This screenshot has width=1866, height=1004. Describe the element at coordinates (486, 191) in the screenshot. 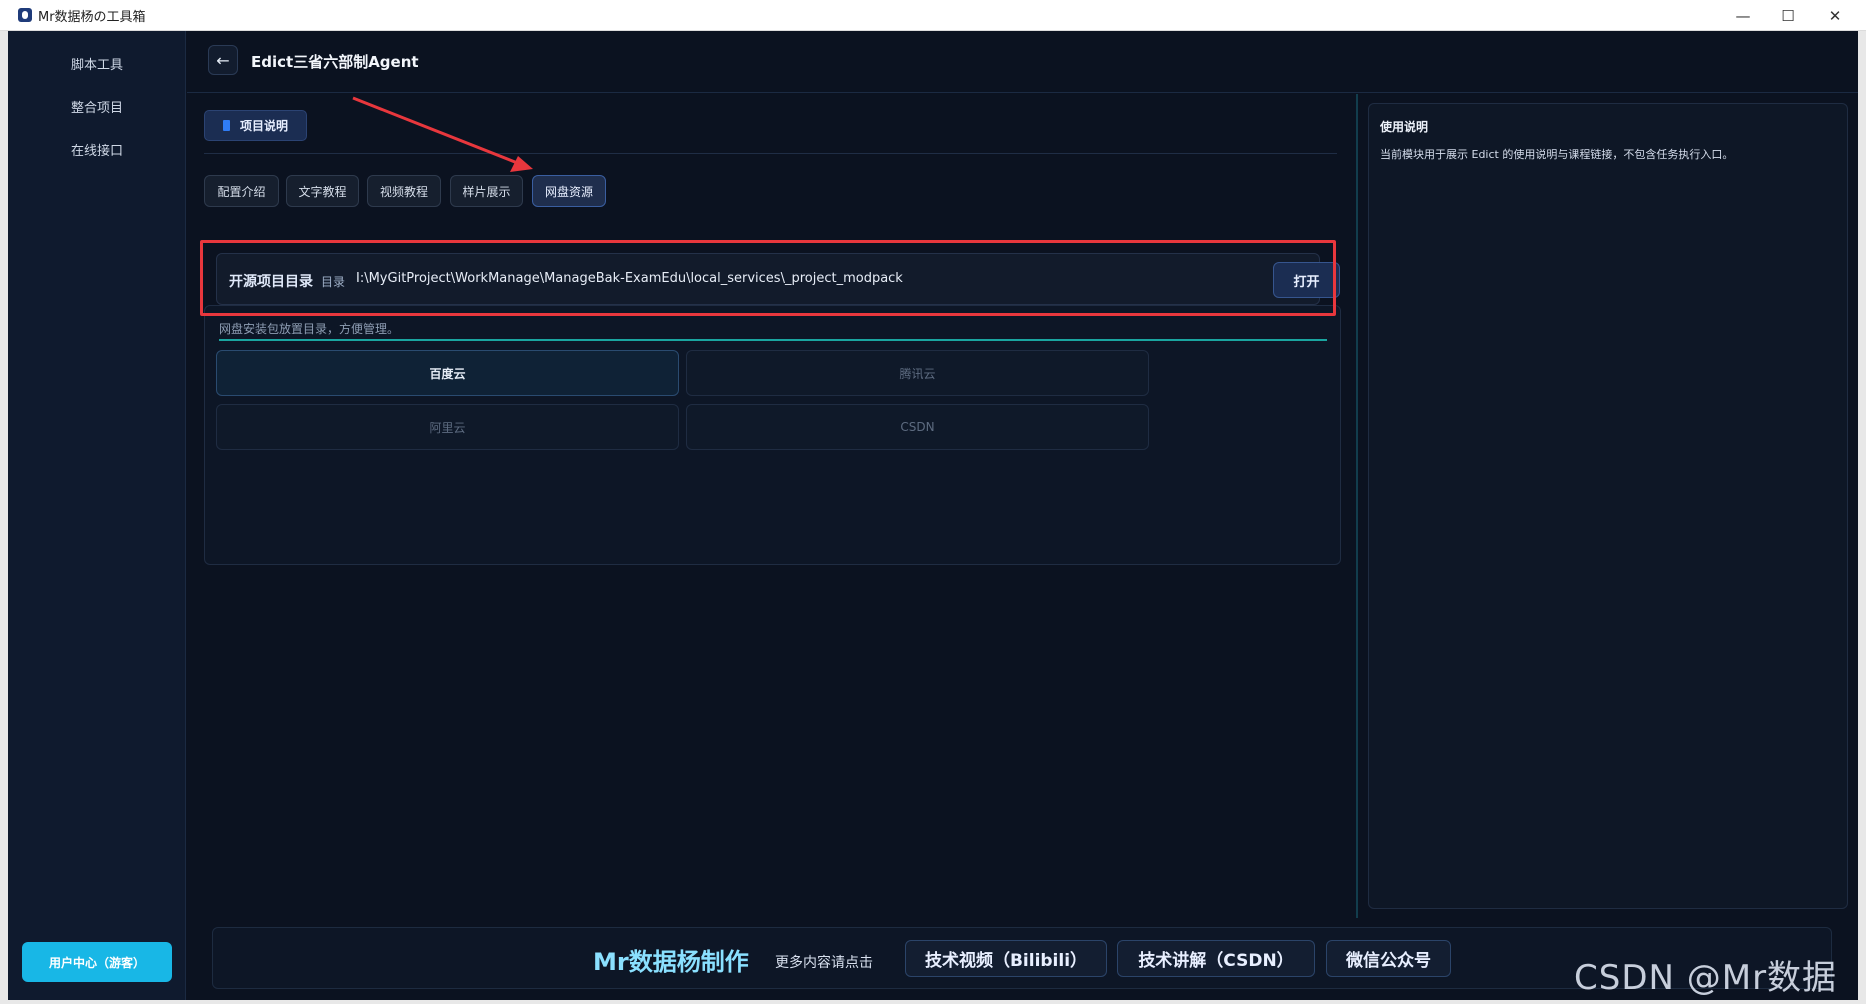

I see `subtab-sample-showcase: 样片展示` at that location.